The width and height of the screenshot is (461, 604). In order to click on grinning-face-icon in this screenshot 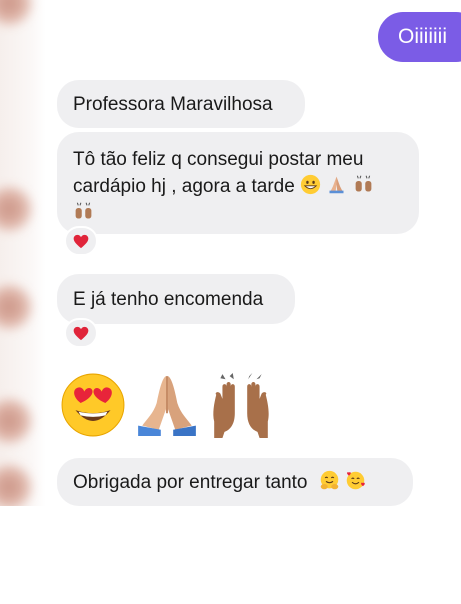, I will do `click(310, 184)`.